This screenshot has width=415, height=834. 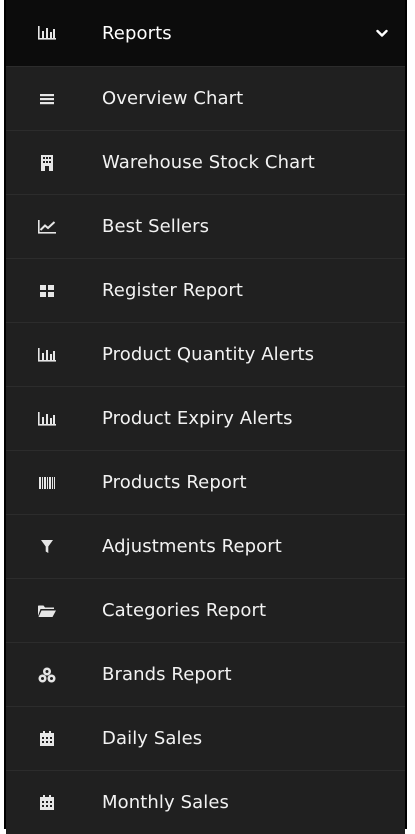 I want to click on menu-item-overview-chart: Overview Chart, so click(x=205, y=98).